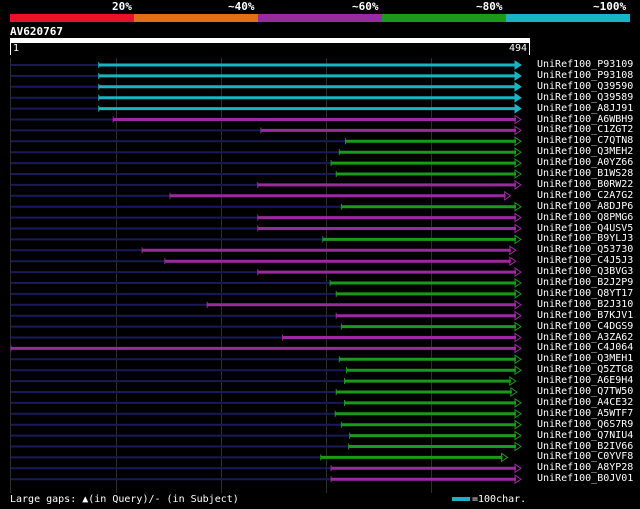  What do you see at coordinates (585, 238) in the screenshot?
I see `hit-label: UniRef100_B9YLJ3` at bounding box center [585, 238].